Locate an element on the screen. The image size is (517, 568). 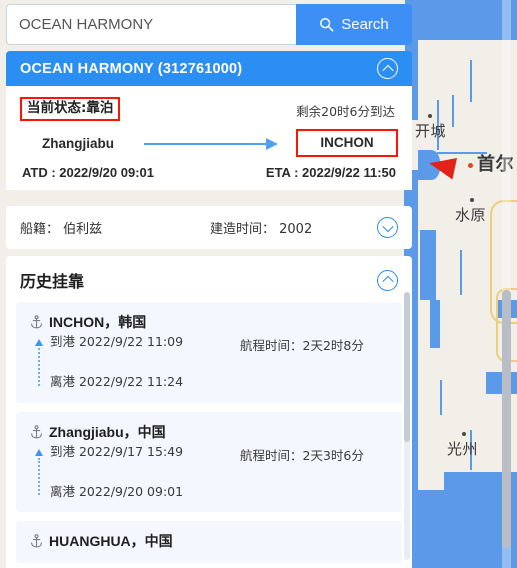
history-port-name: INCHON，韩国 is located at coordinates (98, 322).